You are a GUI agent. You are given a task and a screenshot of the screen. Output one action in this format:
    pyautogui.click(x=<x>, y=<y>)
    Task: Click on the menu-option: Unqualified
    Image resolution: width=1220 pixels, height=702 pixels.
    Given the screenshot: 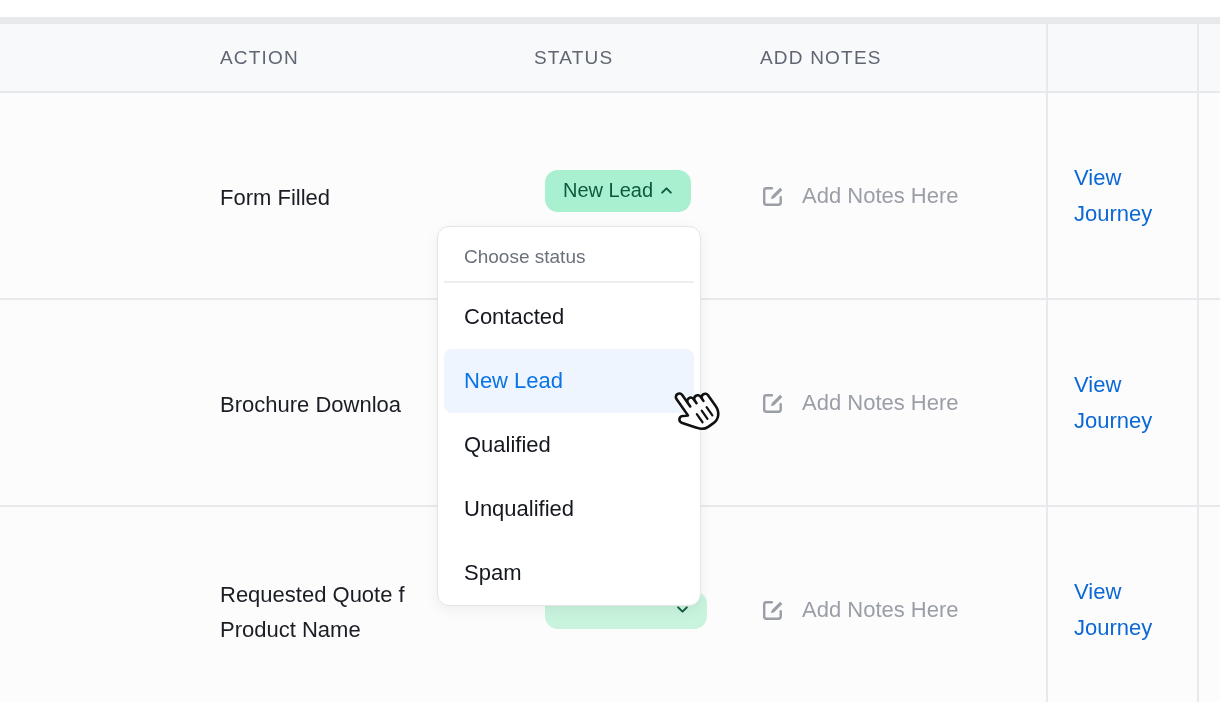 What is the action you would take?
    pyautogui.click(x=569, y=509)
    